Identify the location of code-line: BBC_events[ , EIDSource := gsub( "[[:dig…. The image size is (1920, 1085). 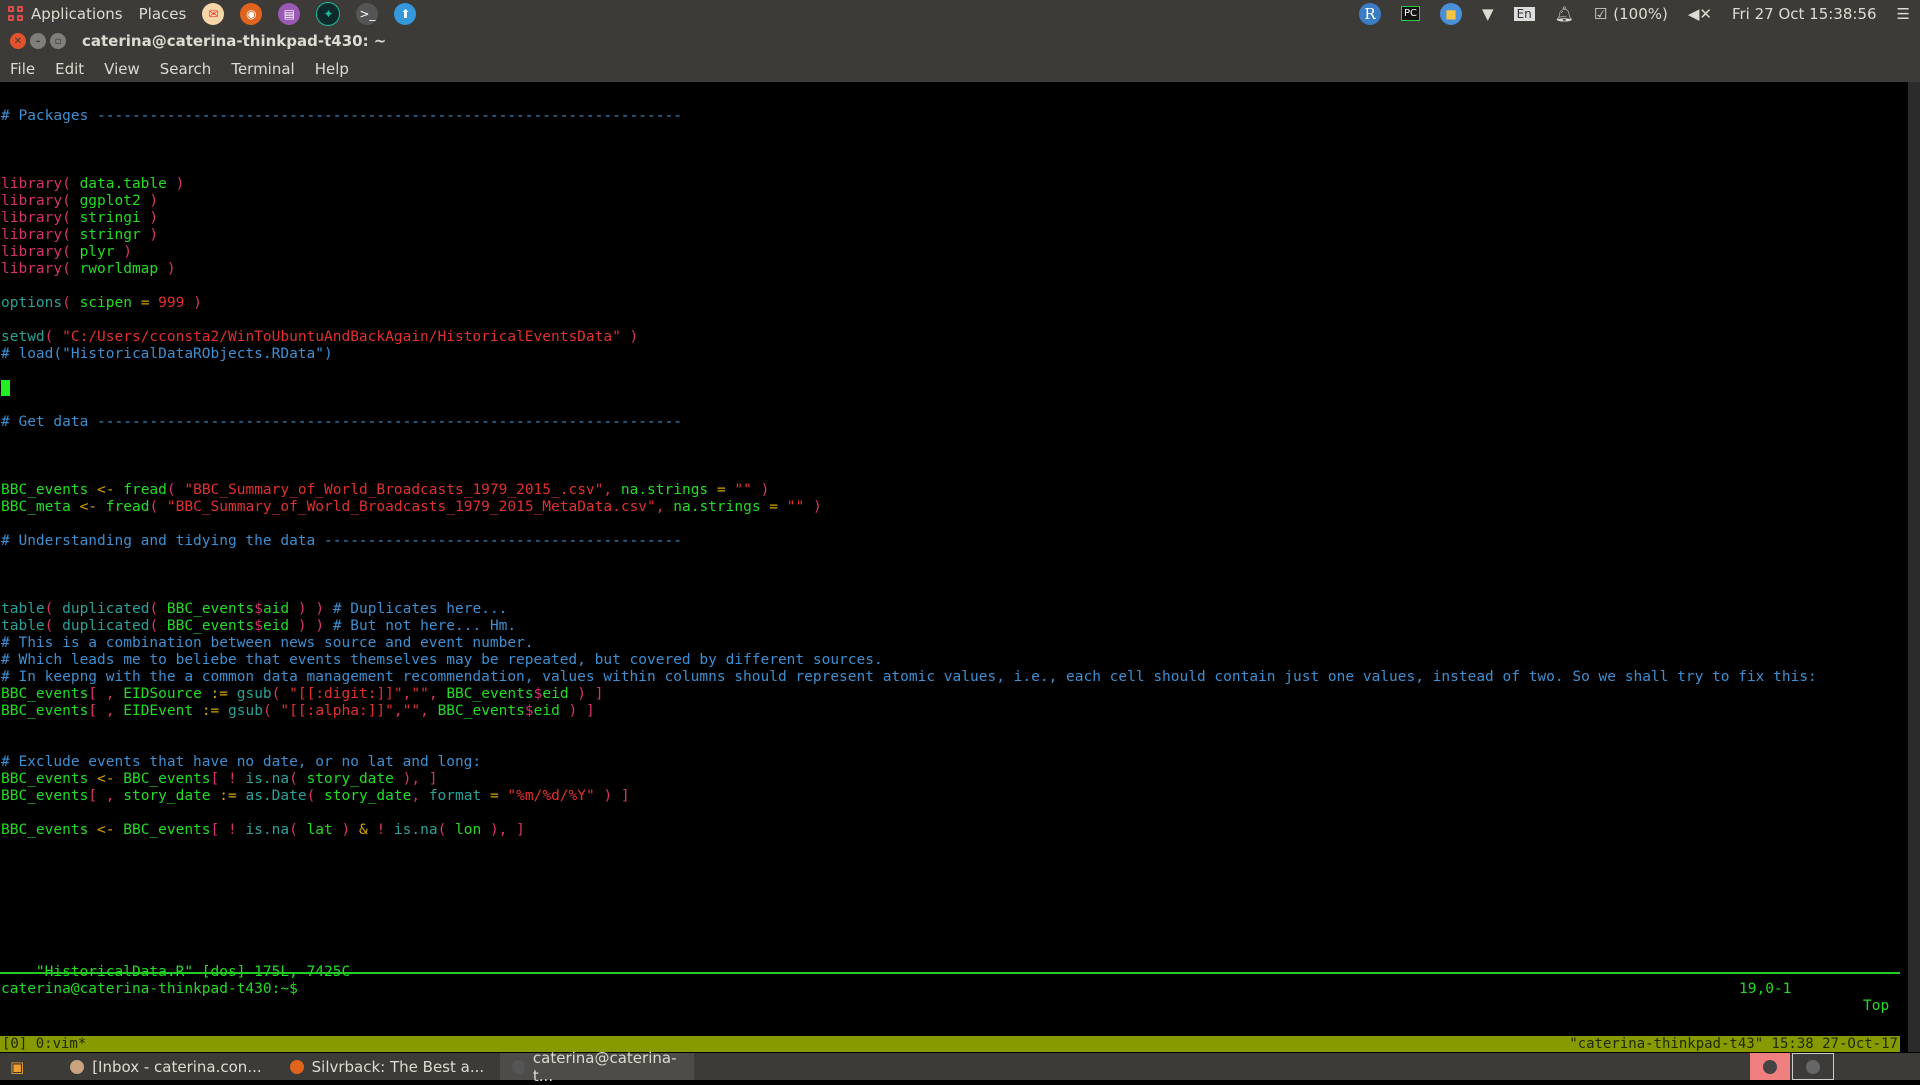
(302, 694).